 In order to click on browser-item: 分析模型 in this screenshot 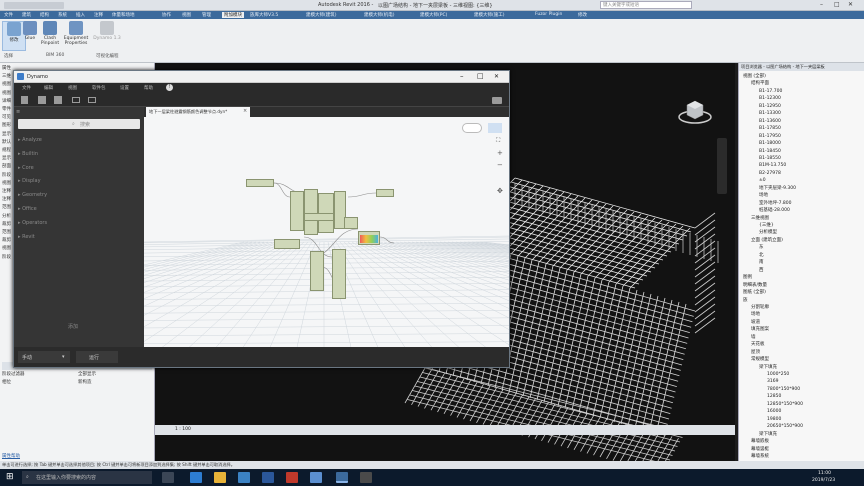, I will do `click(768, 233)`.